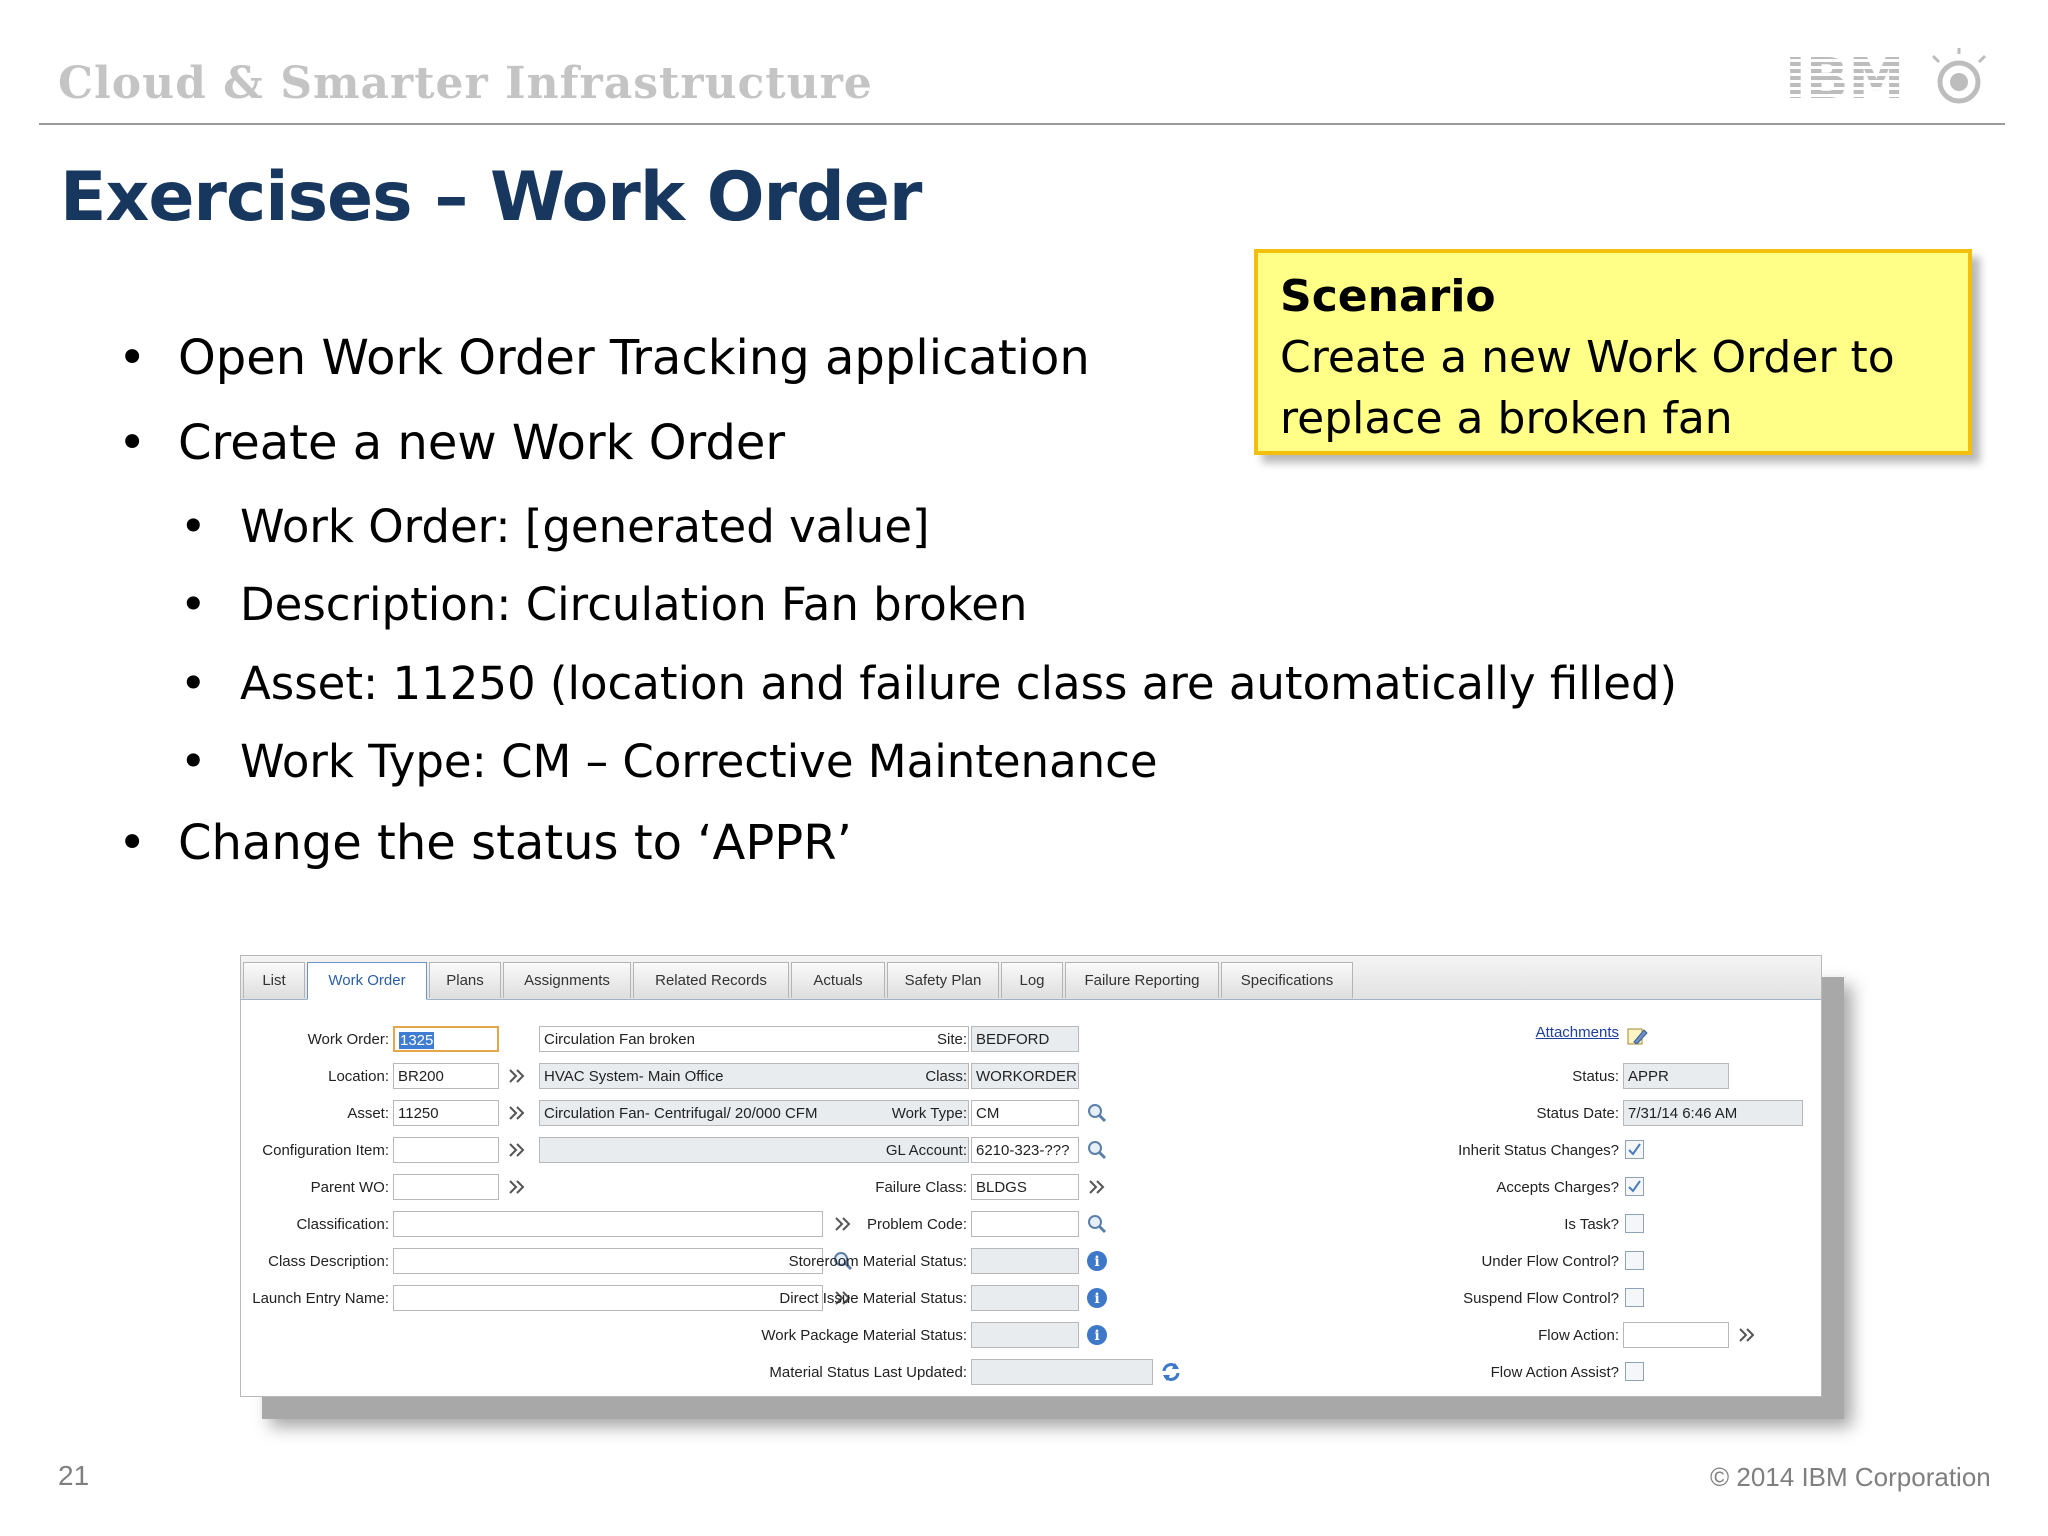 The width and height of the screenshot is (2048, 1536). I want to click on label-class-description: Class Description:, so click(328, 1261).